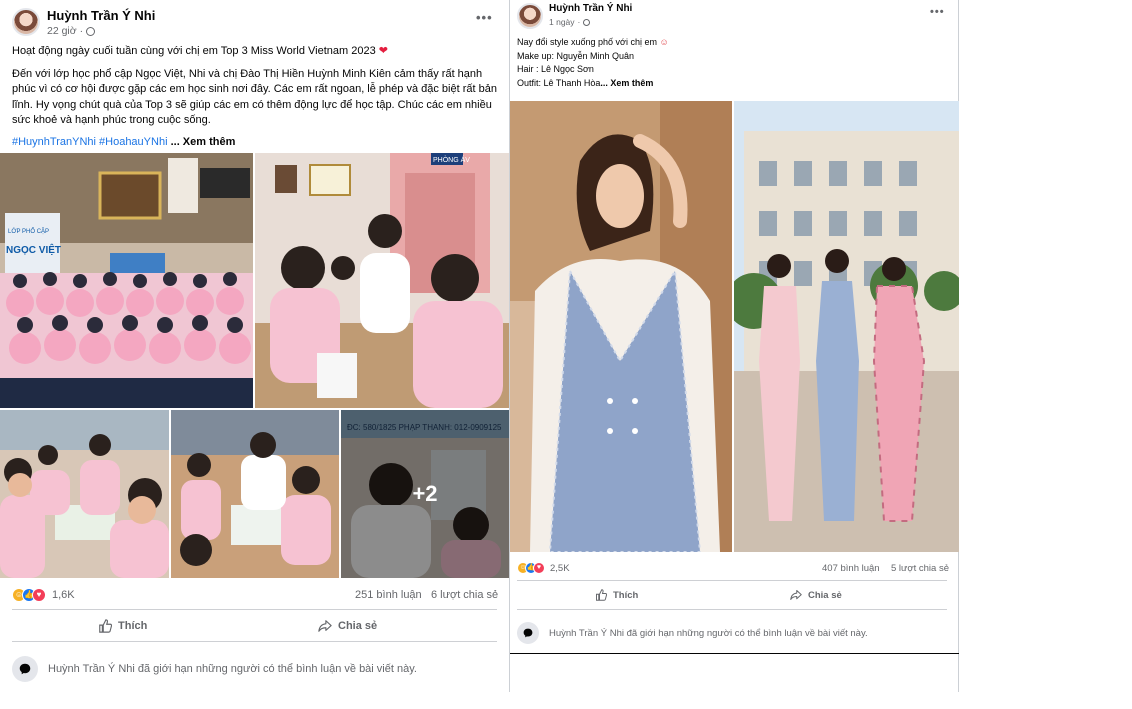  What do you see at coordinates (126, 280) in the screenshot?
I see `photo-1: LỚP PHỔ CẬP NGỌC VIỆT` at bounding box center [126, 280].